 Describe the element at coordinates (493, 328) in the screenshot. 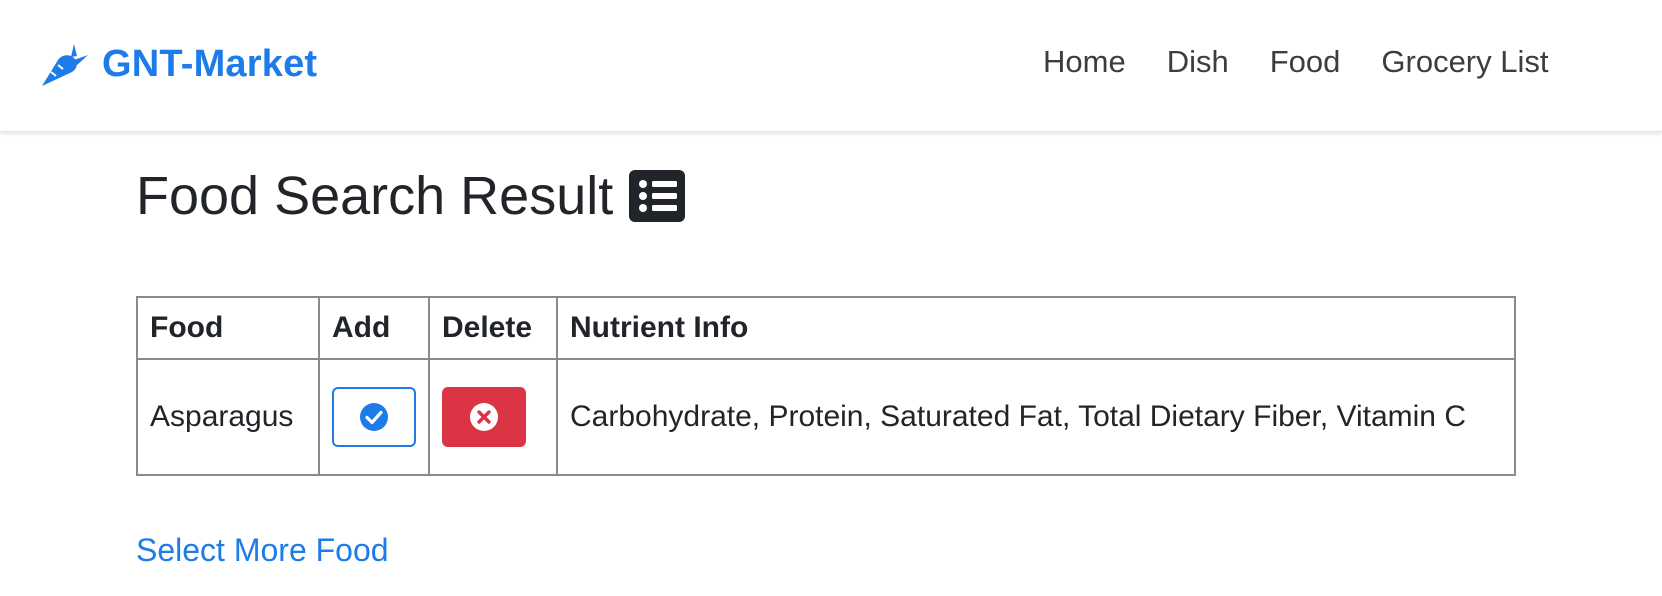

I see `header-delete: Delete` at that location.